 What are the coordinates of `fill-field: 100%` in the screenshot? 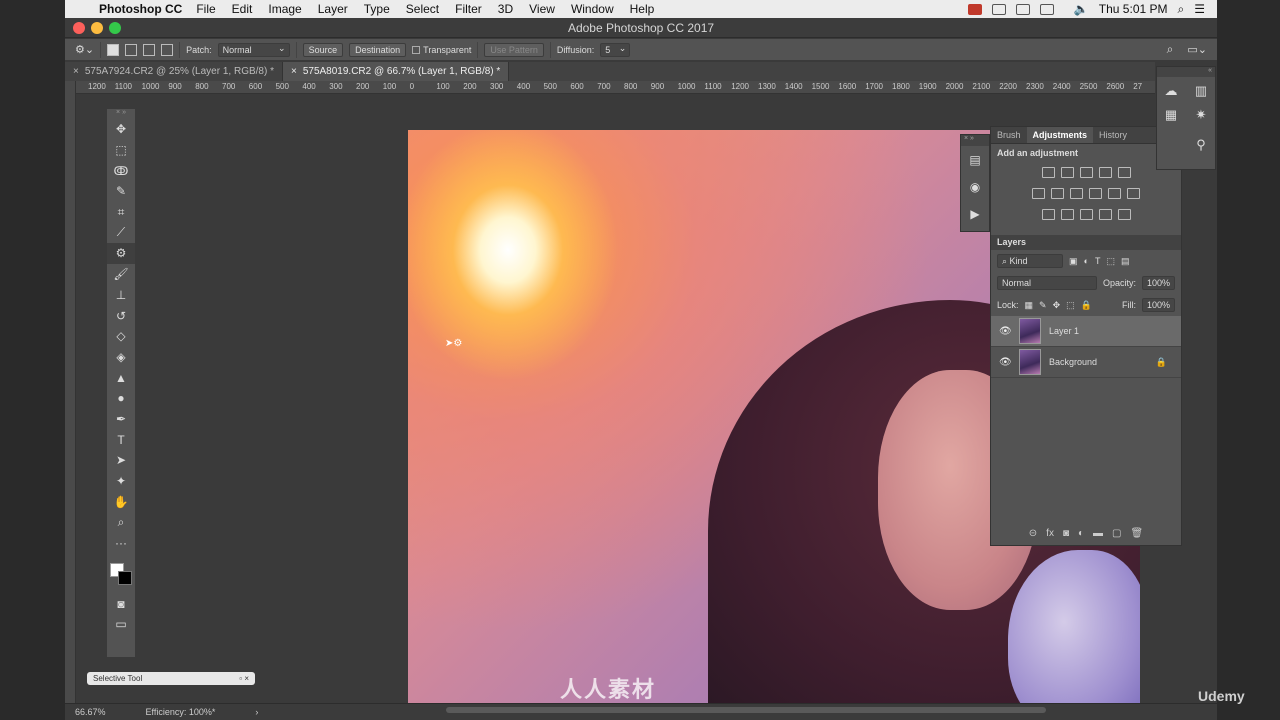 It's located at (1158, 305).